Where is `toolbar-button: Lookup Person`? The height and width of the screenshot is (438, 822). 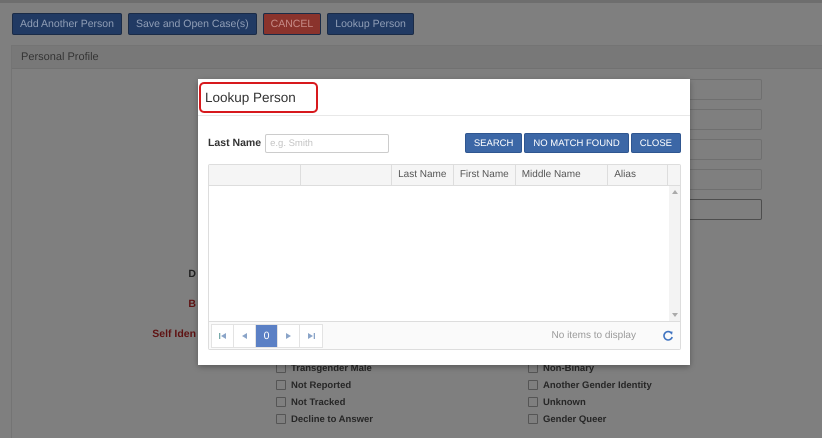
toolbar-button: Lookup Person is located at coordinates (370, 24).